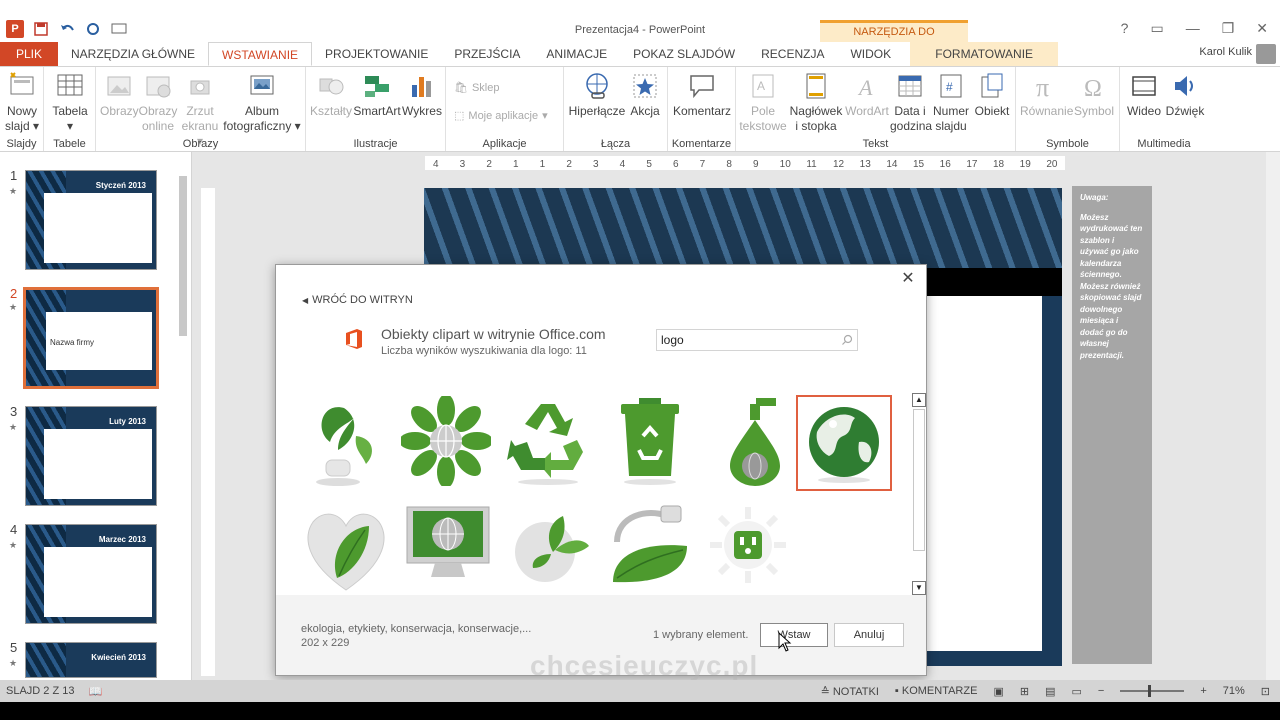 The height and width of the screenshot is (720, 1280). What do you see at coordinates (998, 691) in the screenshot?
I see `normal-view-icon: ▣` at bounding box center [998, 691].